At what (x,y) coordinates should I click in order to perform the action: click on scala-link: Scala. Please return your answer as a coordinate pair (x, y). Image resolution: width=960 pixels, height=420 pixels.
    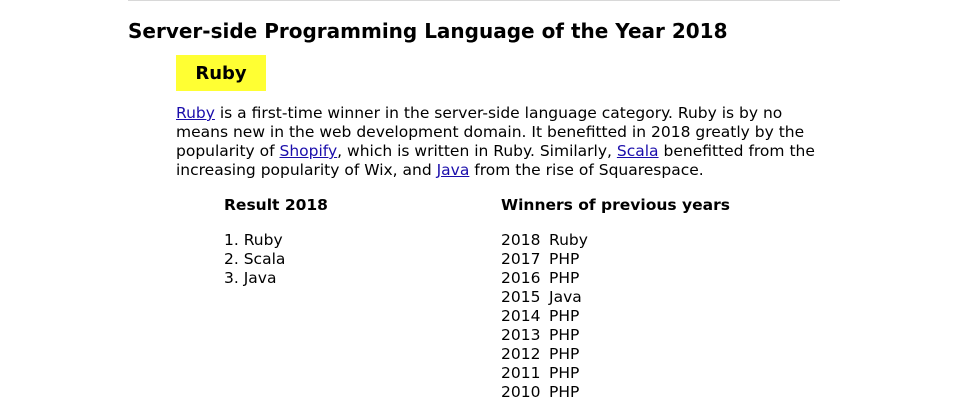
    Looking at the image, I should click on (638, 151).